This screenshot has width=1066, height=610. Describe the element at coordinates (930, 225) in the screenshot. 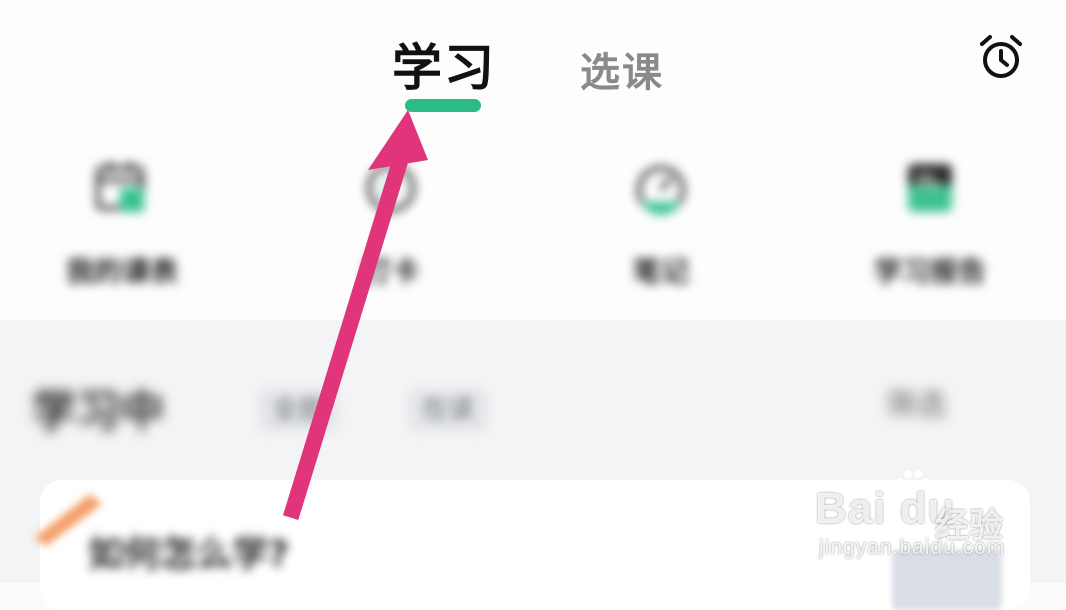

I see `quick-action-report: 学习报告` at that location.